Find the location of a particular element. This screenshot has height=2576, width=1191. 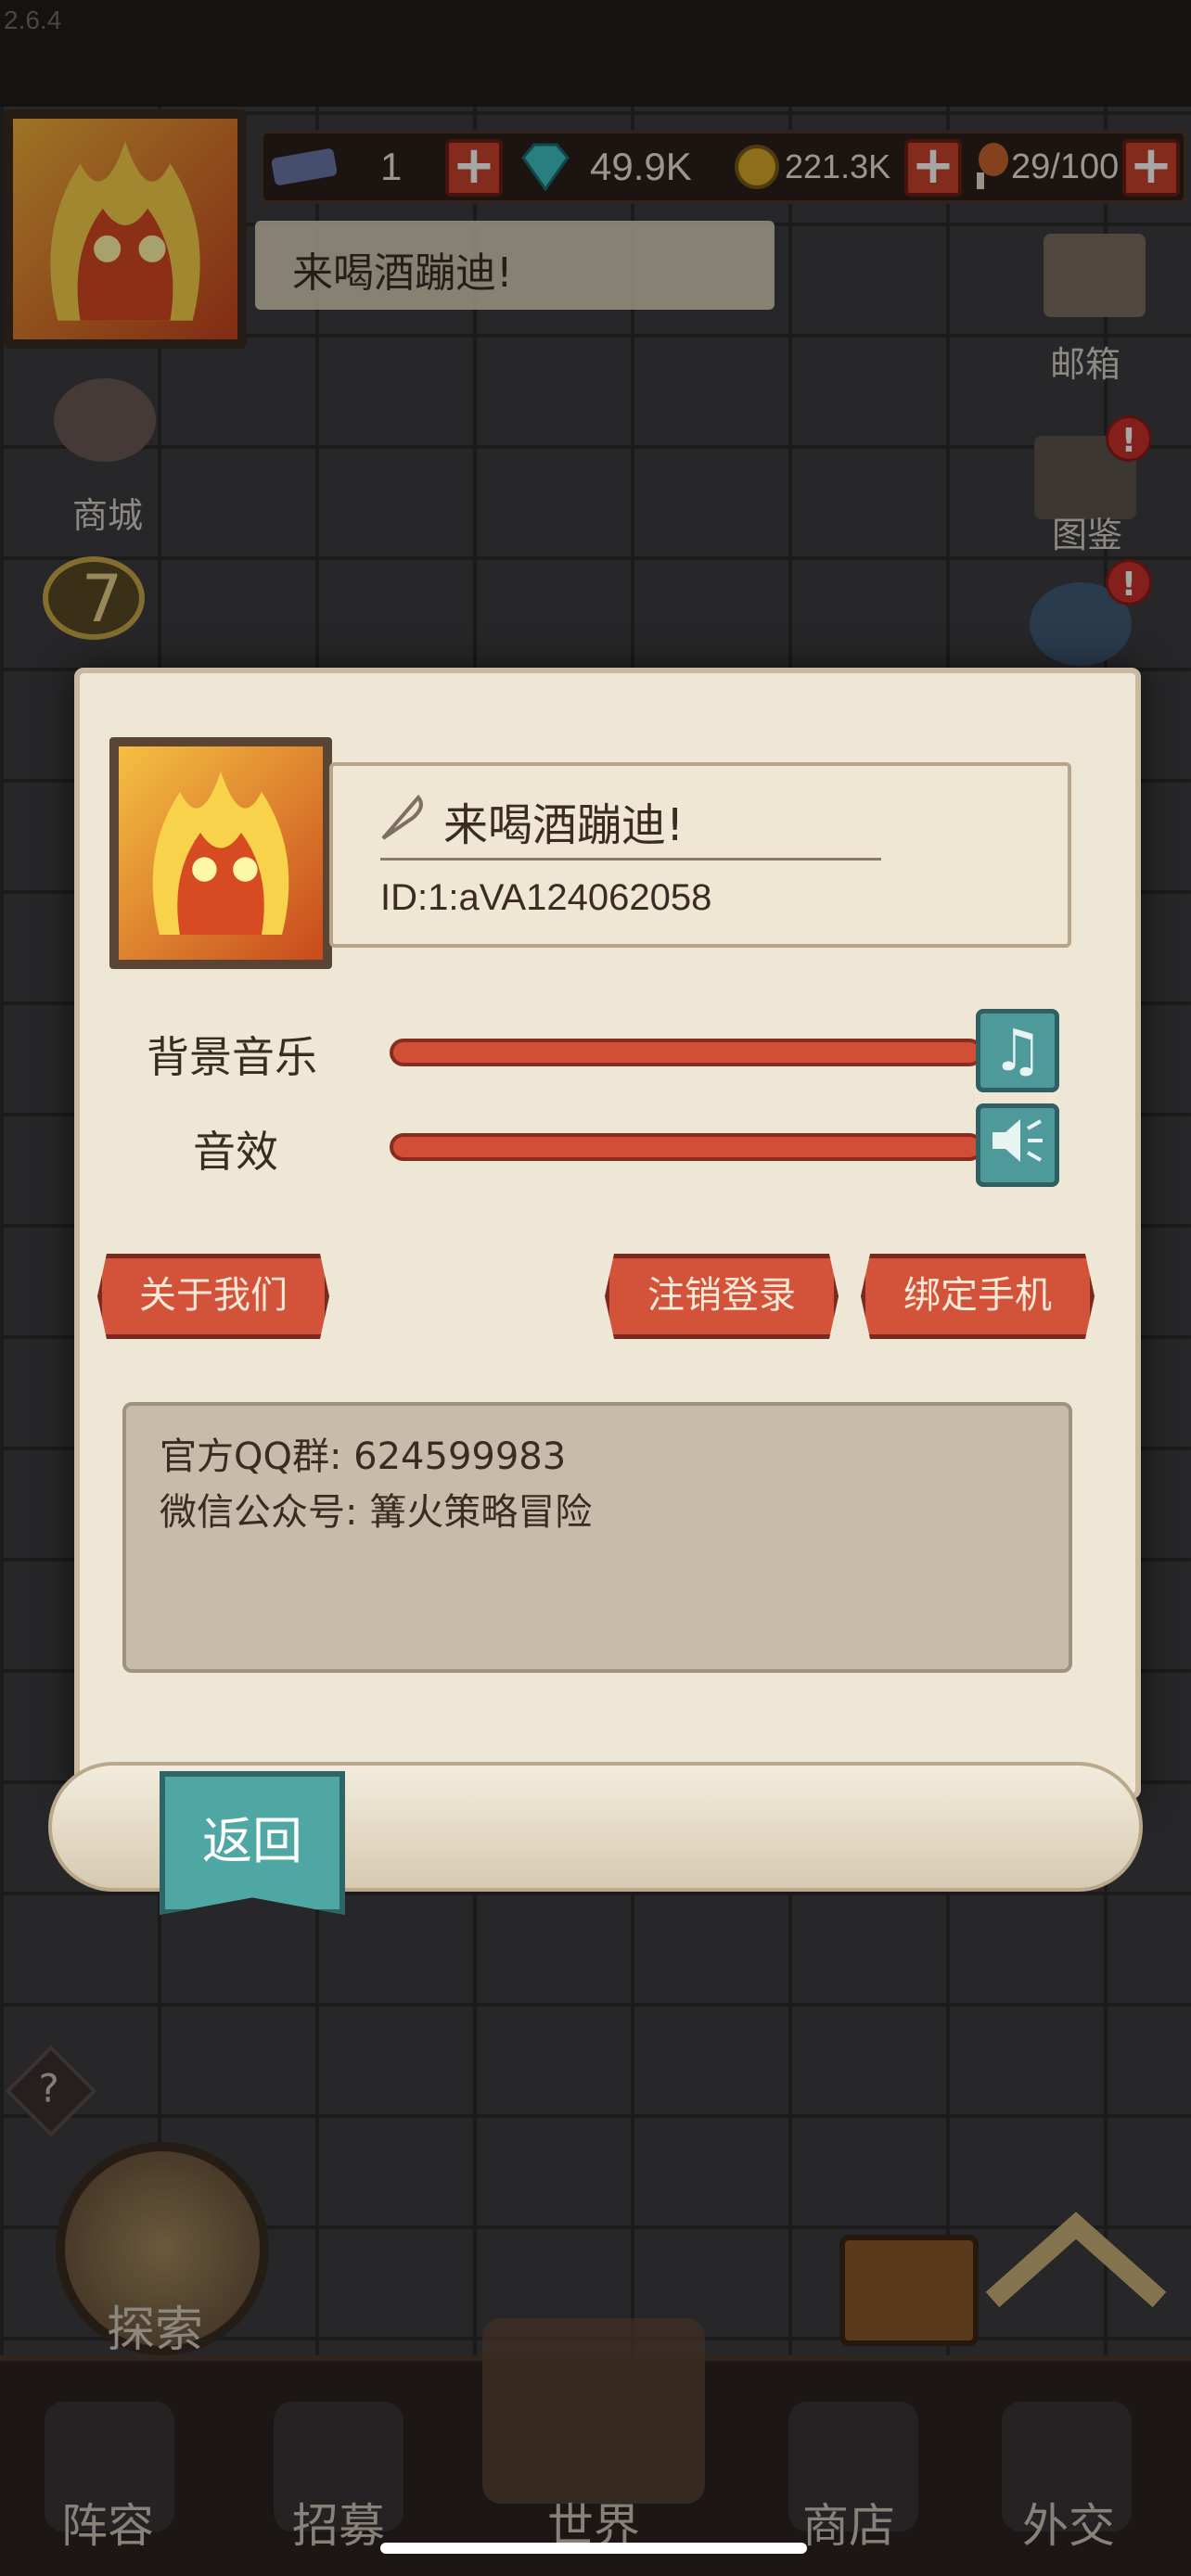

speaker-icon is located at coordinates (1018, 1140).